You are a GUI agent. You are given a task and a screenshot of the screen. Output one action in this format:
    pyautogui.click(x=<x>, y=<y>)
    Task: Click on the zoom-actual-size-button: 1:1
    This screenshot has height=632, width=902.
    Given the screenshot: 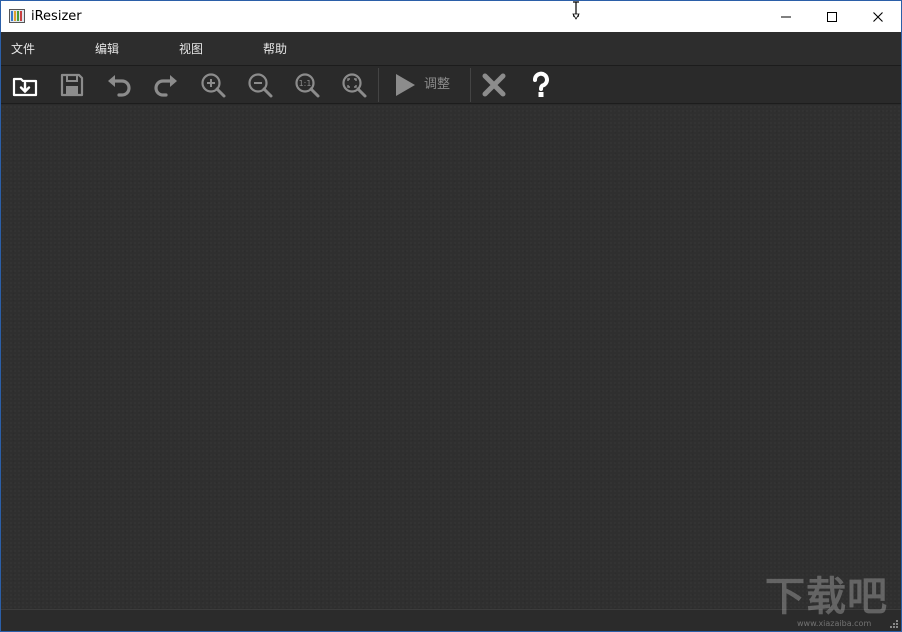 What is the action you would take?
    pyautogui.click(x=307, y=85)
    